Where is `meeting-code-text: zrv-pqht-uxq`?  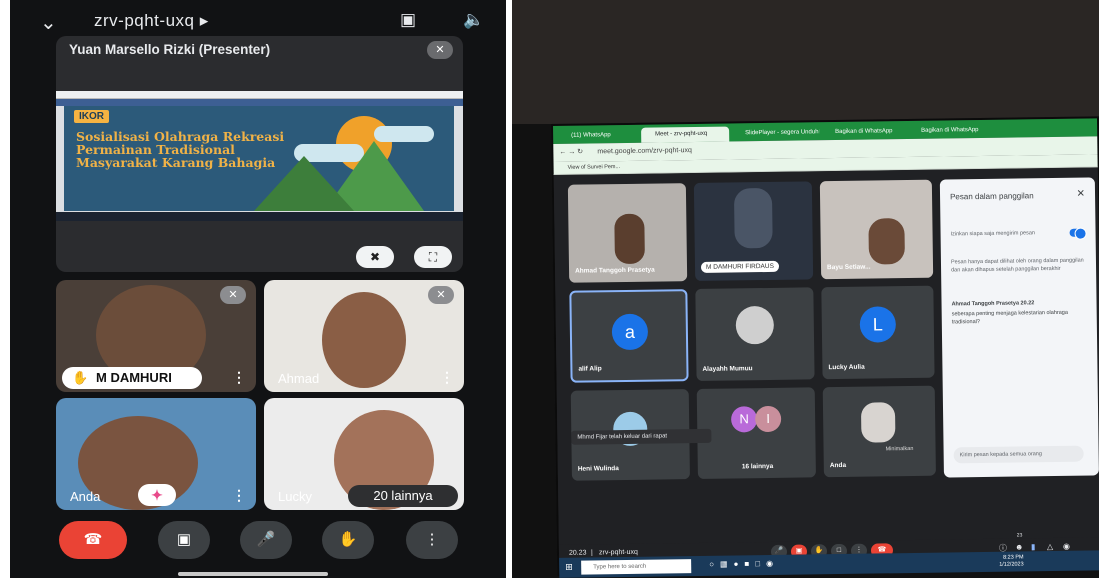
meeting-code-text: zrv-pqht-uxq is located at coordinates (144, 20).